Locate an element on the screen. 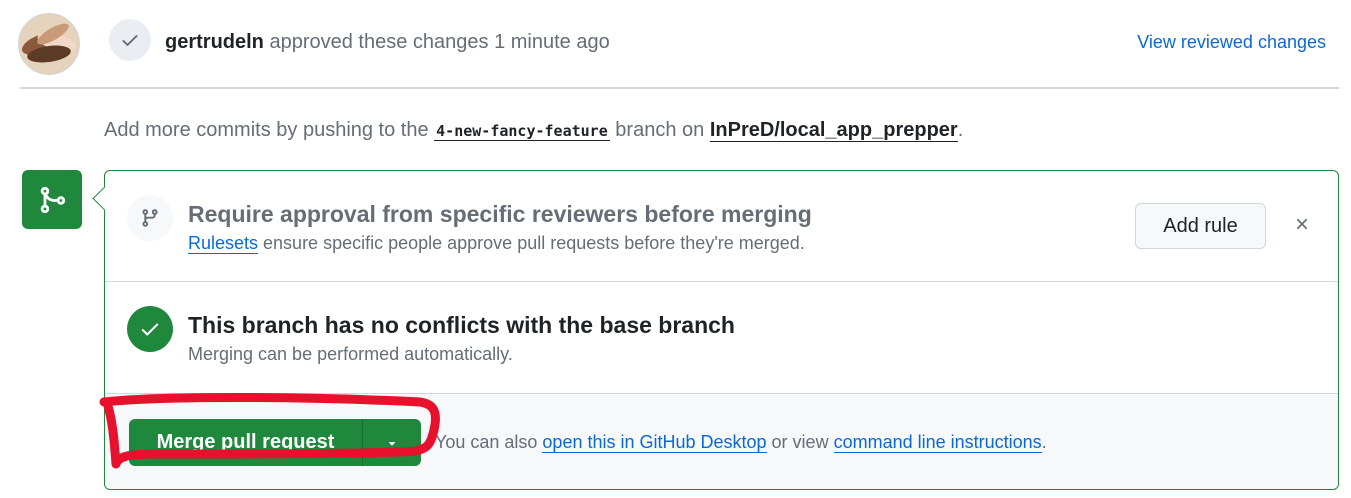 Image resolution: width=1351 pixels, height=498 pixels. github-desktop-link: open this in GitHub Desktop is located at coordinates (654, 442).